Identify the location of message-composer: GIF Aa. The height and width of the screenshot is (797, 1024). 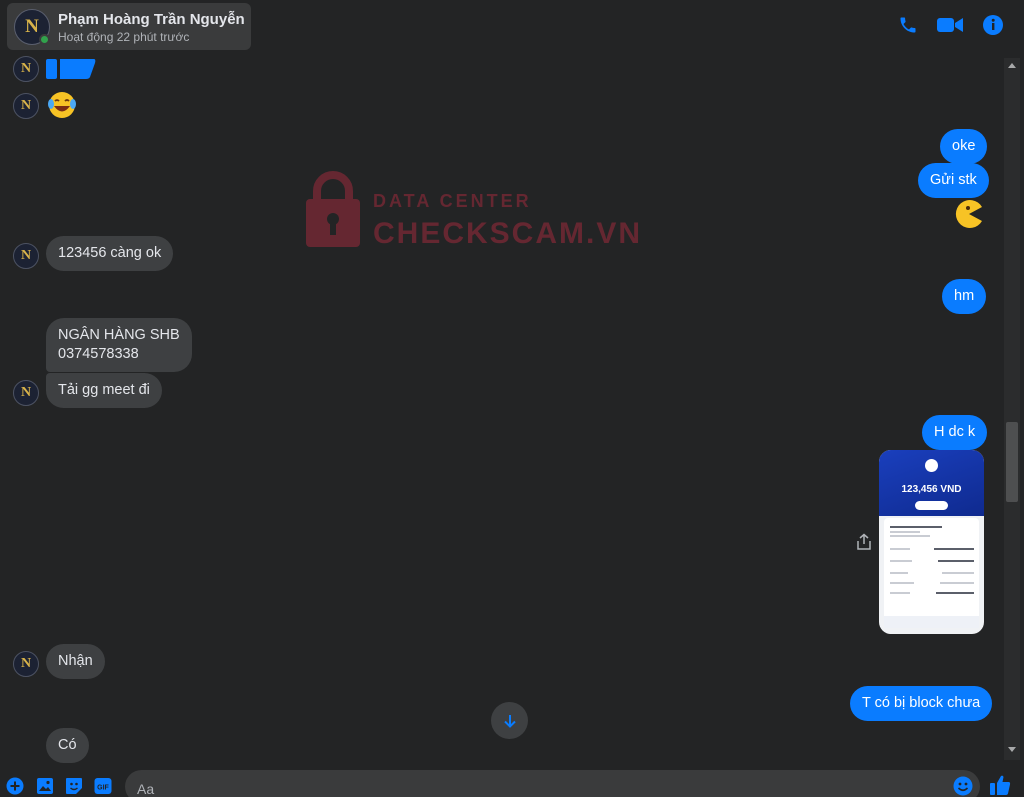
(512, 781).